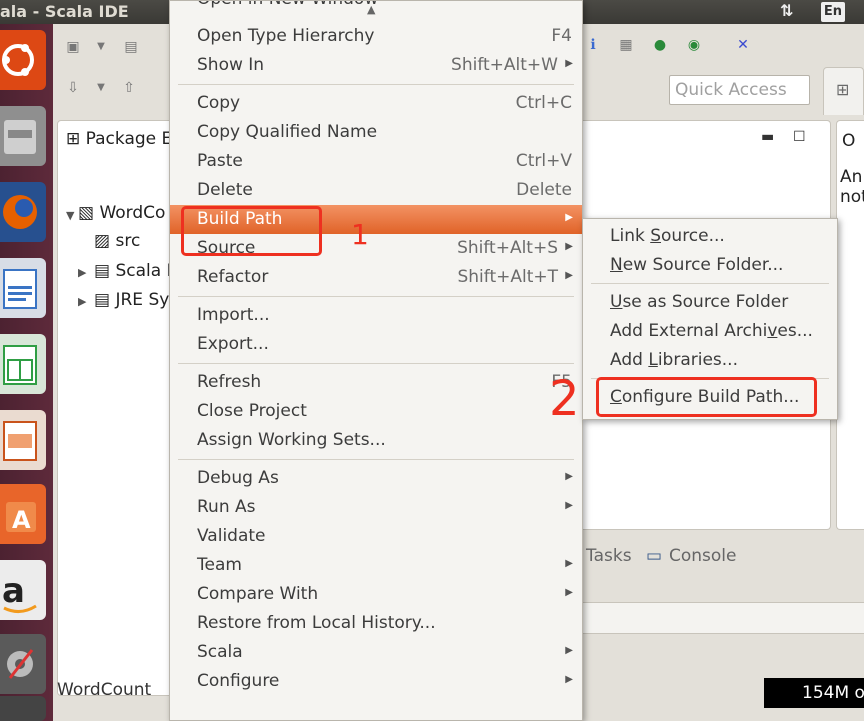  What do you see at coordinates (23, 440) in the screenshot?
I see `impress-icon` at bounding box center [23, 440].